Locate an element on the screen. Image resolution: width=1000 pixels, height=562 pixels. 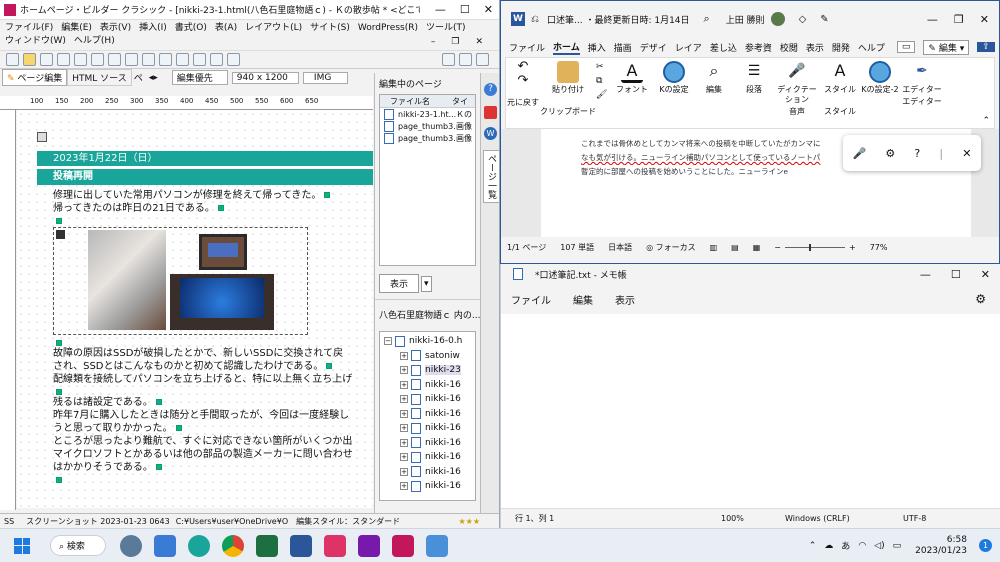
menu-format: 書式(O) is located at coordinates (191, 28).